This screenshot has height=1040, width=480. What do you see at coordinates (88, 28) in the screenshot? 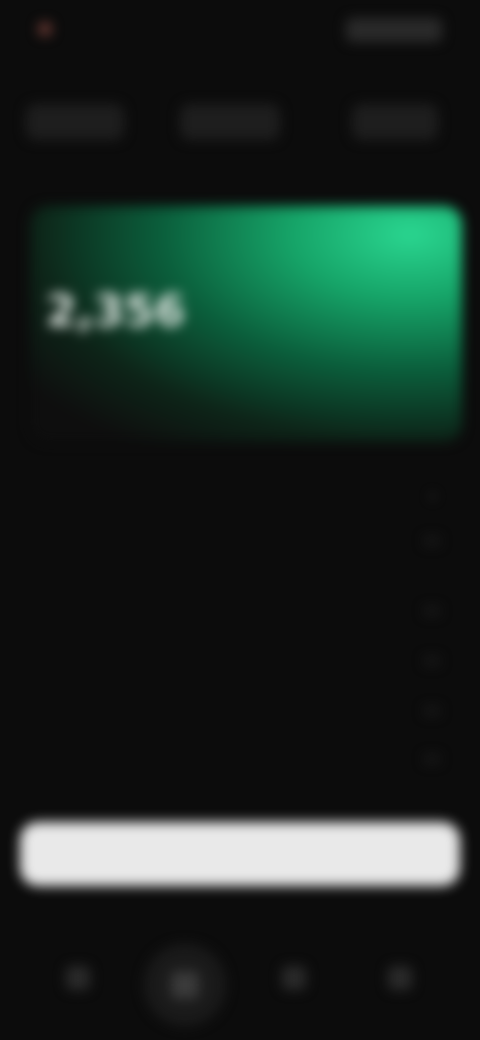
I see `brand-label` at bounding box center [88, 28].